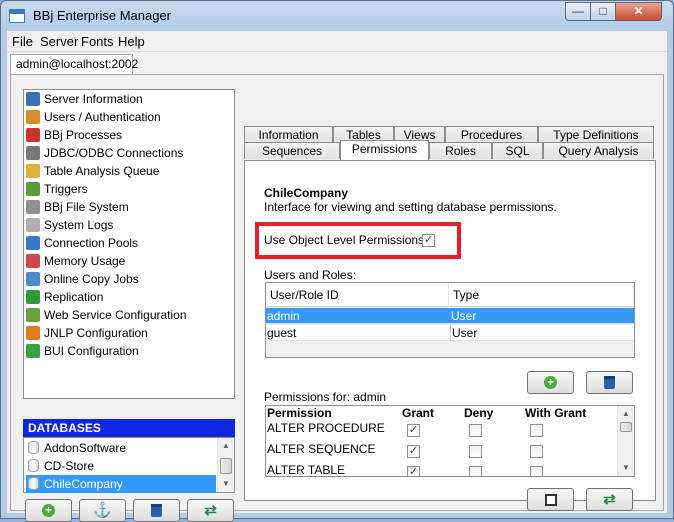  Describe the element at coordinates (479, 413) in the screenshot. I see `perm-column-header: Deny` at that location.